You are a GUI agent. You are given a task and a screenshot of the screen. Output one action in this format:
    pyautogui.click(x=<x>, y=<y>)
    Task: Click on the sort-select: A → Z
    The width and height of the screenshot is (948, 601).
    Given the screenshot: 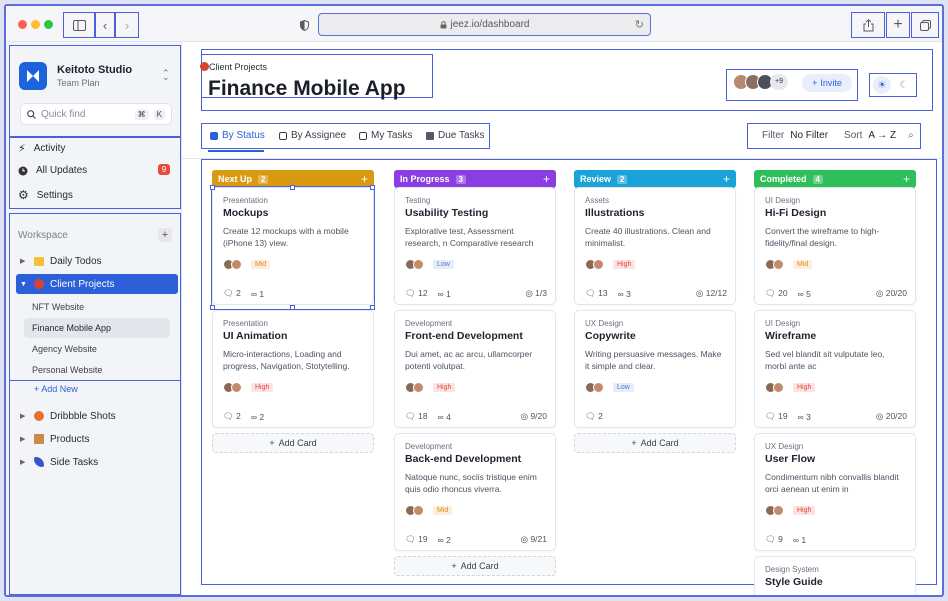 What is the action you would take?
    pyautogui.click(x=882, y=135)
    